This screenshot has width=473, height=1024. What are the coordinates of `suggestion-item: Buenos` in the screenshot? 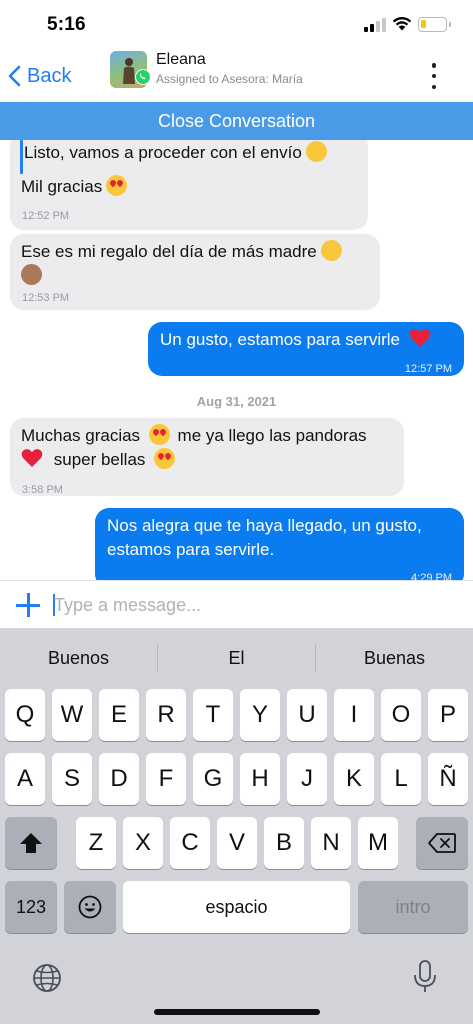 It's located at (78, 657).